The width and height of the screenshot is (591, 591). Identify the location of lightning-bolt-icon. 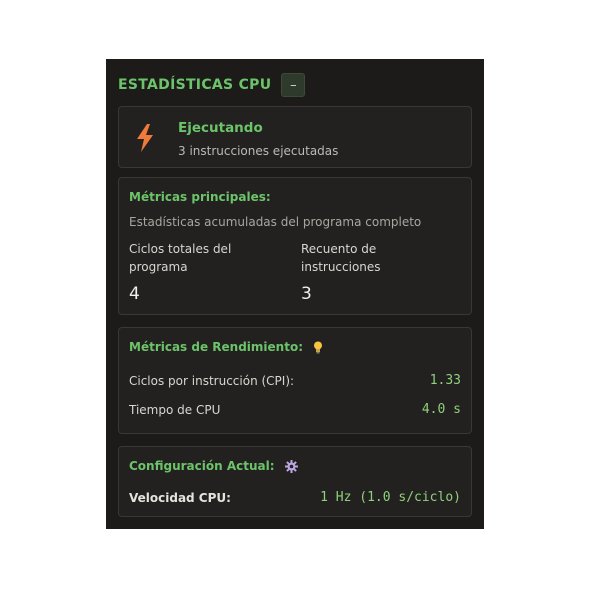
(145, 138).